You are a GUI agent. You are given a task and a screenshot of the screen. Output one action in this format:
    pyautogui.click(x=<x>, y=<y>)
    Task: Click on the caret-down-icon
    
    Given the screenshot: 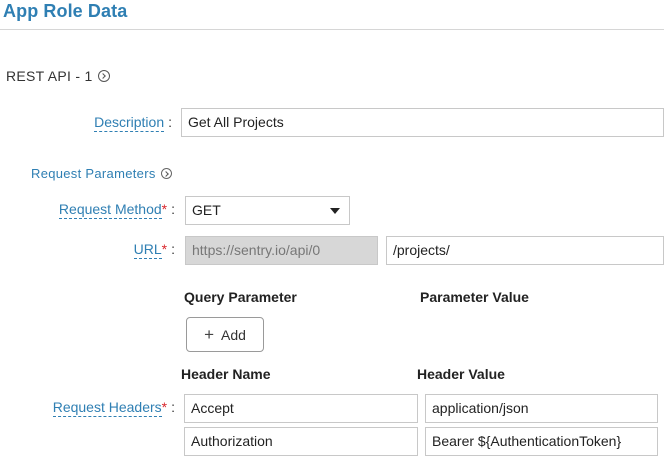 What is the action you would take?
    pyautogui.click(x=335, y=211)
    